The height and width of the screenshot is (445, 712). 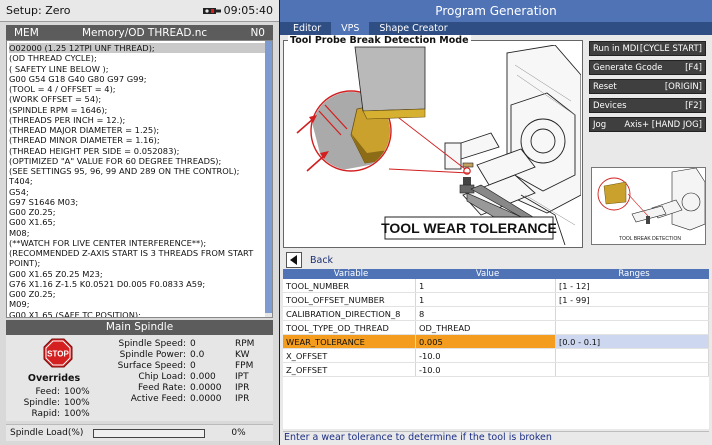 I want to click on value-cell: OD_THREAD, so click(x=486, y=327).